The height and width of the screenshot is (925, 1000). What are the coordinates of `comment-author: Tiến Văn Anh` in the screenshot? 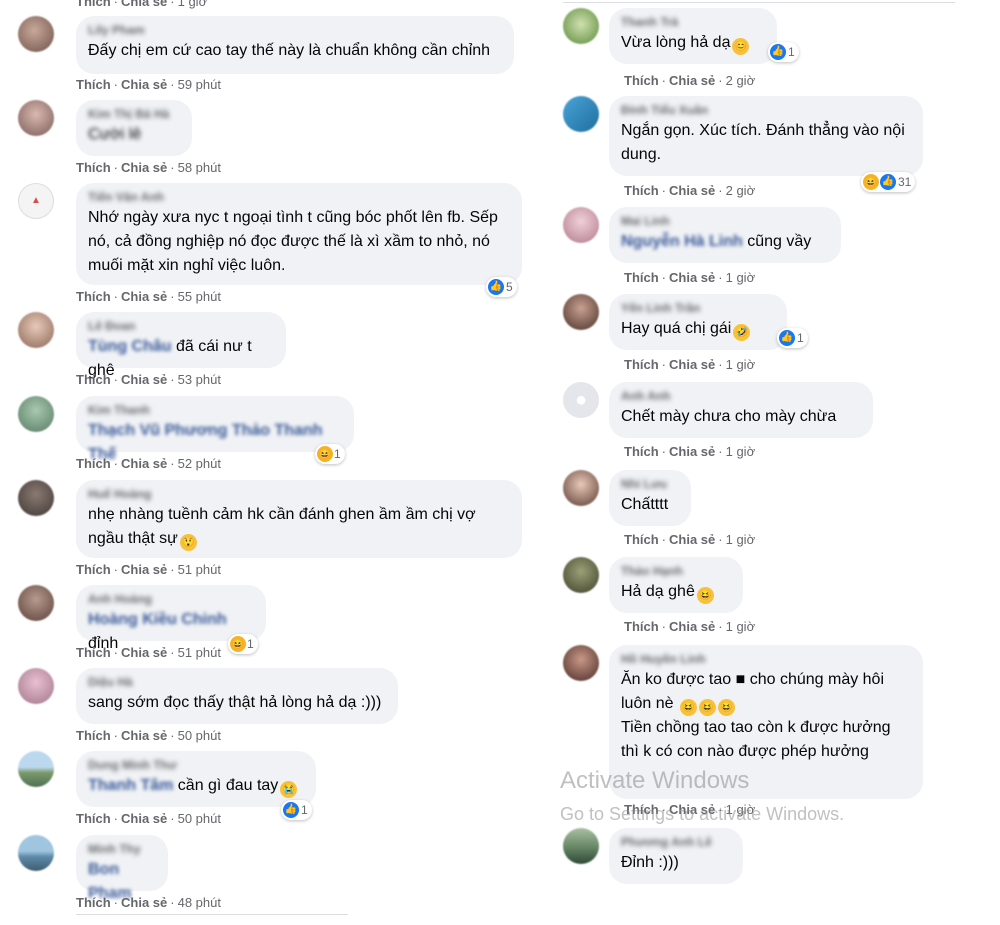 It's located at (299, 197).